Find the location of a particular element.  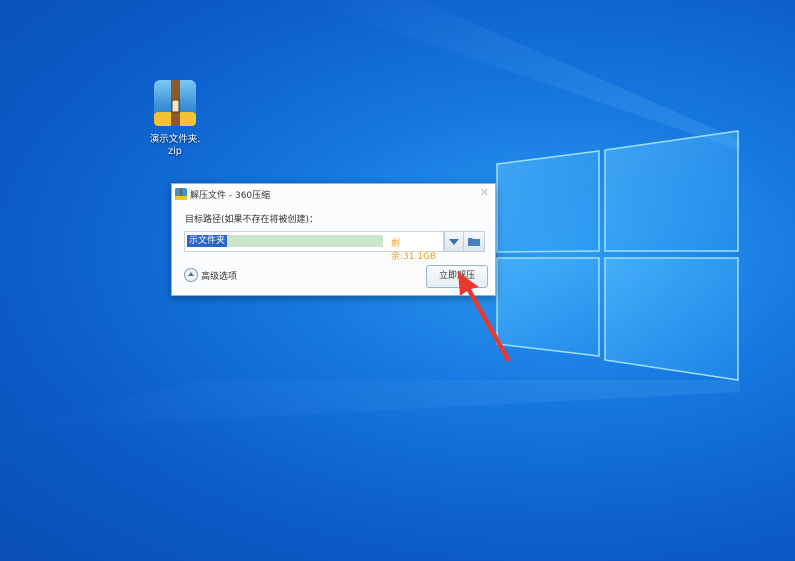

path-history-dropdown is located at coordinates (454, 241).